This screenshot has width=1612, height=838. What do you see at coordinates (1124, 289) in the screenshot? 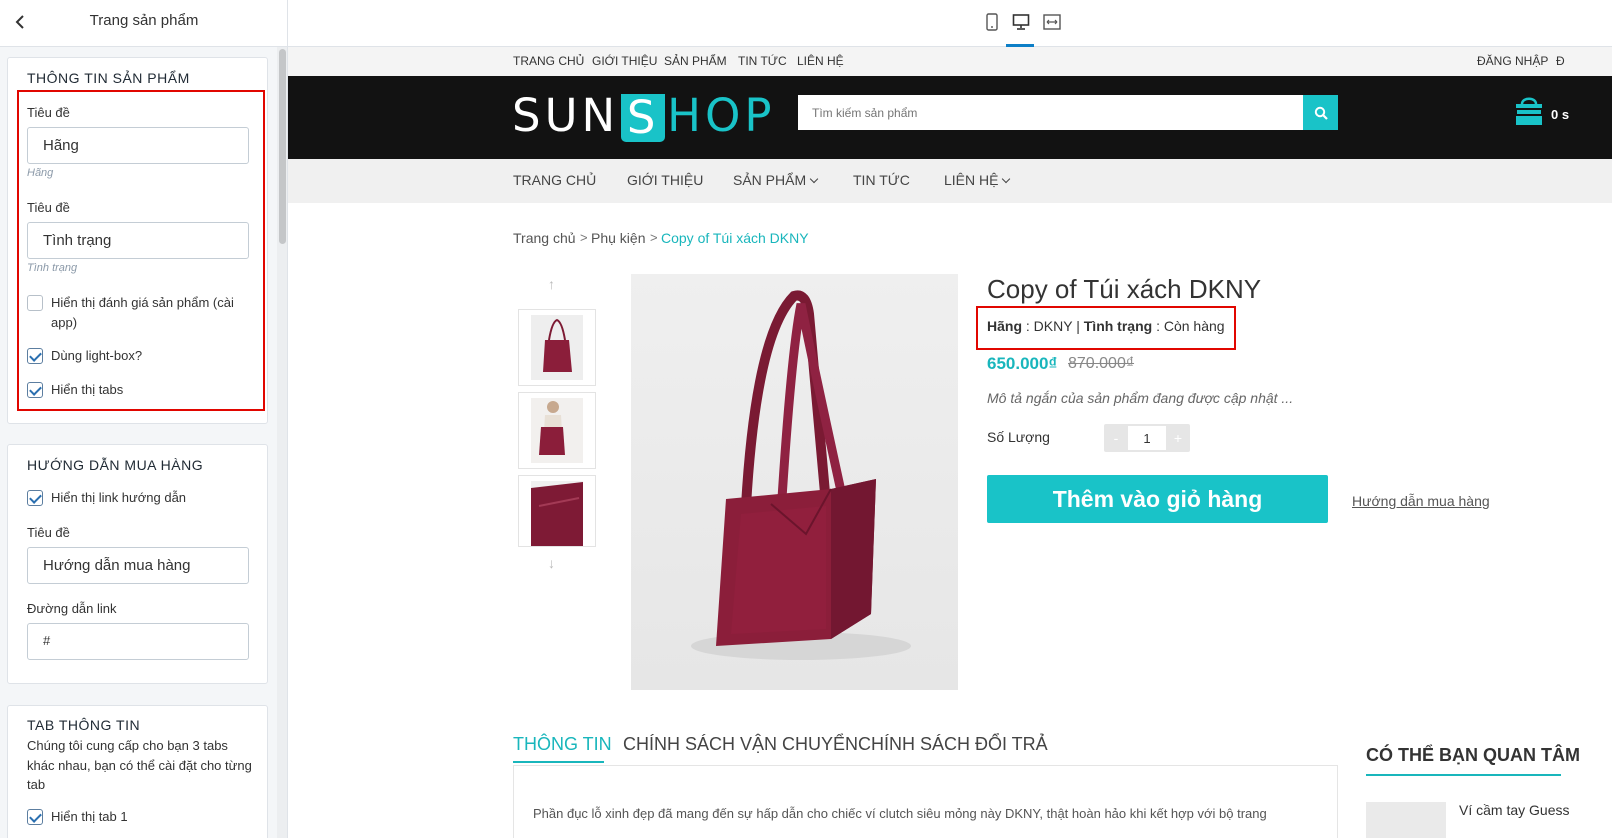
I see `product-title: Copy of Túi xách DKNY` at bounding box center [1124, 289].